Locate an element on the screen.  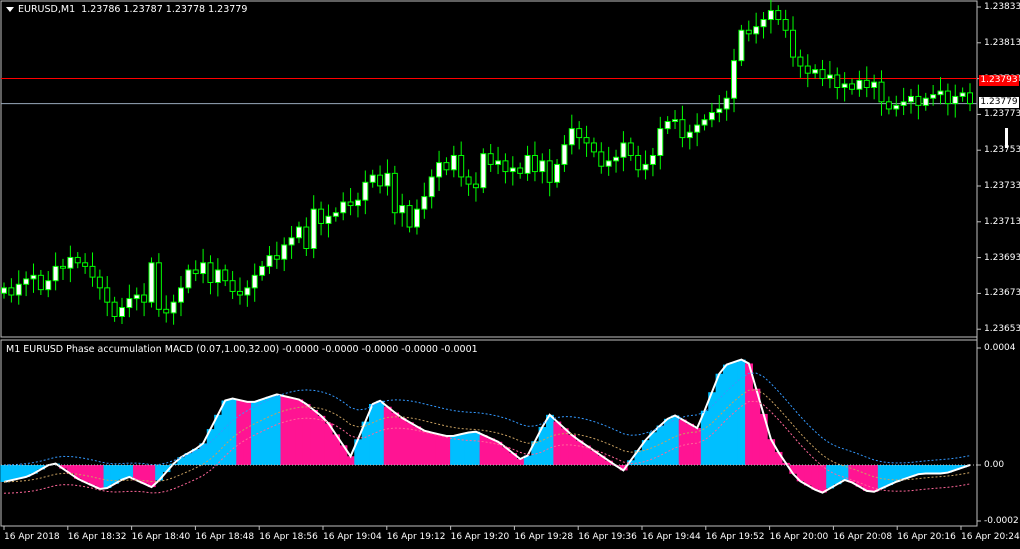
price-tick-label: 1.23673 is located at coordinates (1002, 293).